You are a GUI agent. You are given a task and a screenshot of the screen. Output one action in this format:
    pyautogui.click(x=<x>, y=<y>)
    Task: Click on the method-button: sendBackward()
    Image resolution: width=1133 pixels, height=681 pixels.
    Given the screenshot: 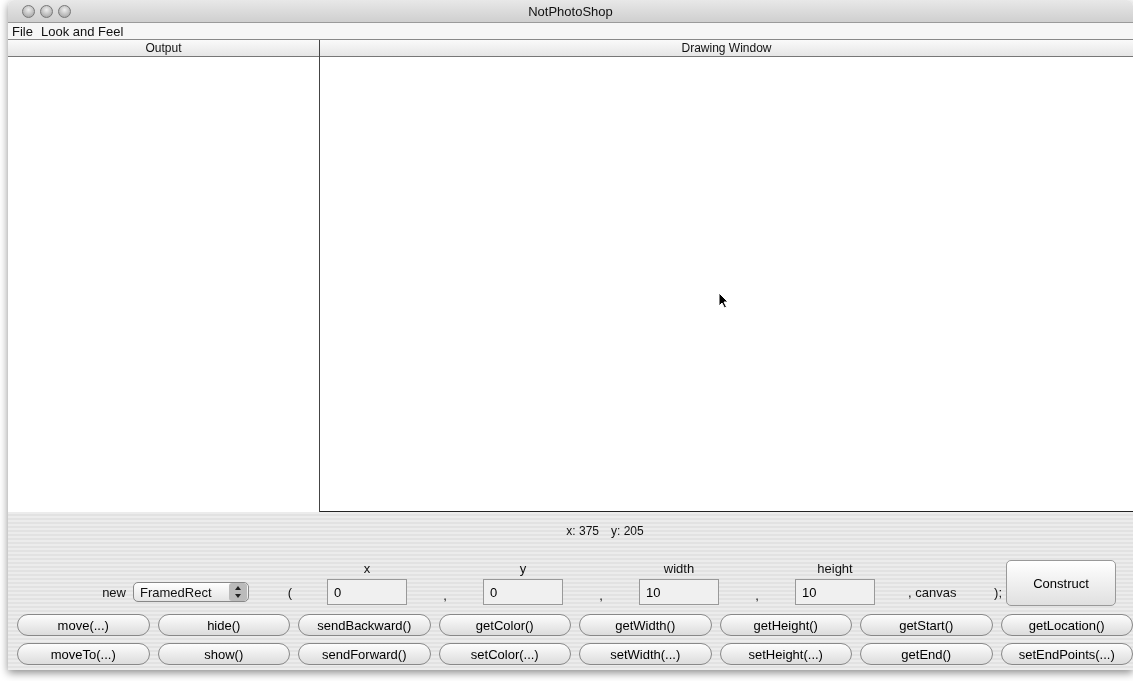 What is the action you would take?
    pyautogui.click(x=364, y=625)
    